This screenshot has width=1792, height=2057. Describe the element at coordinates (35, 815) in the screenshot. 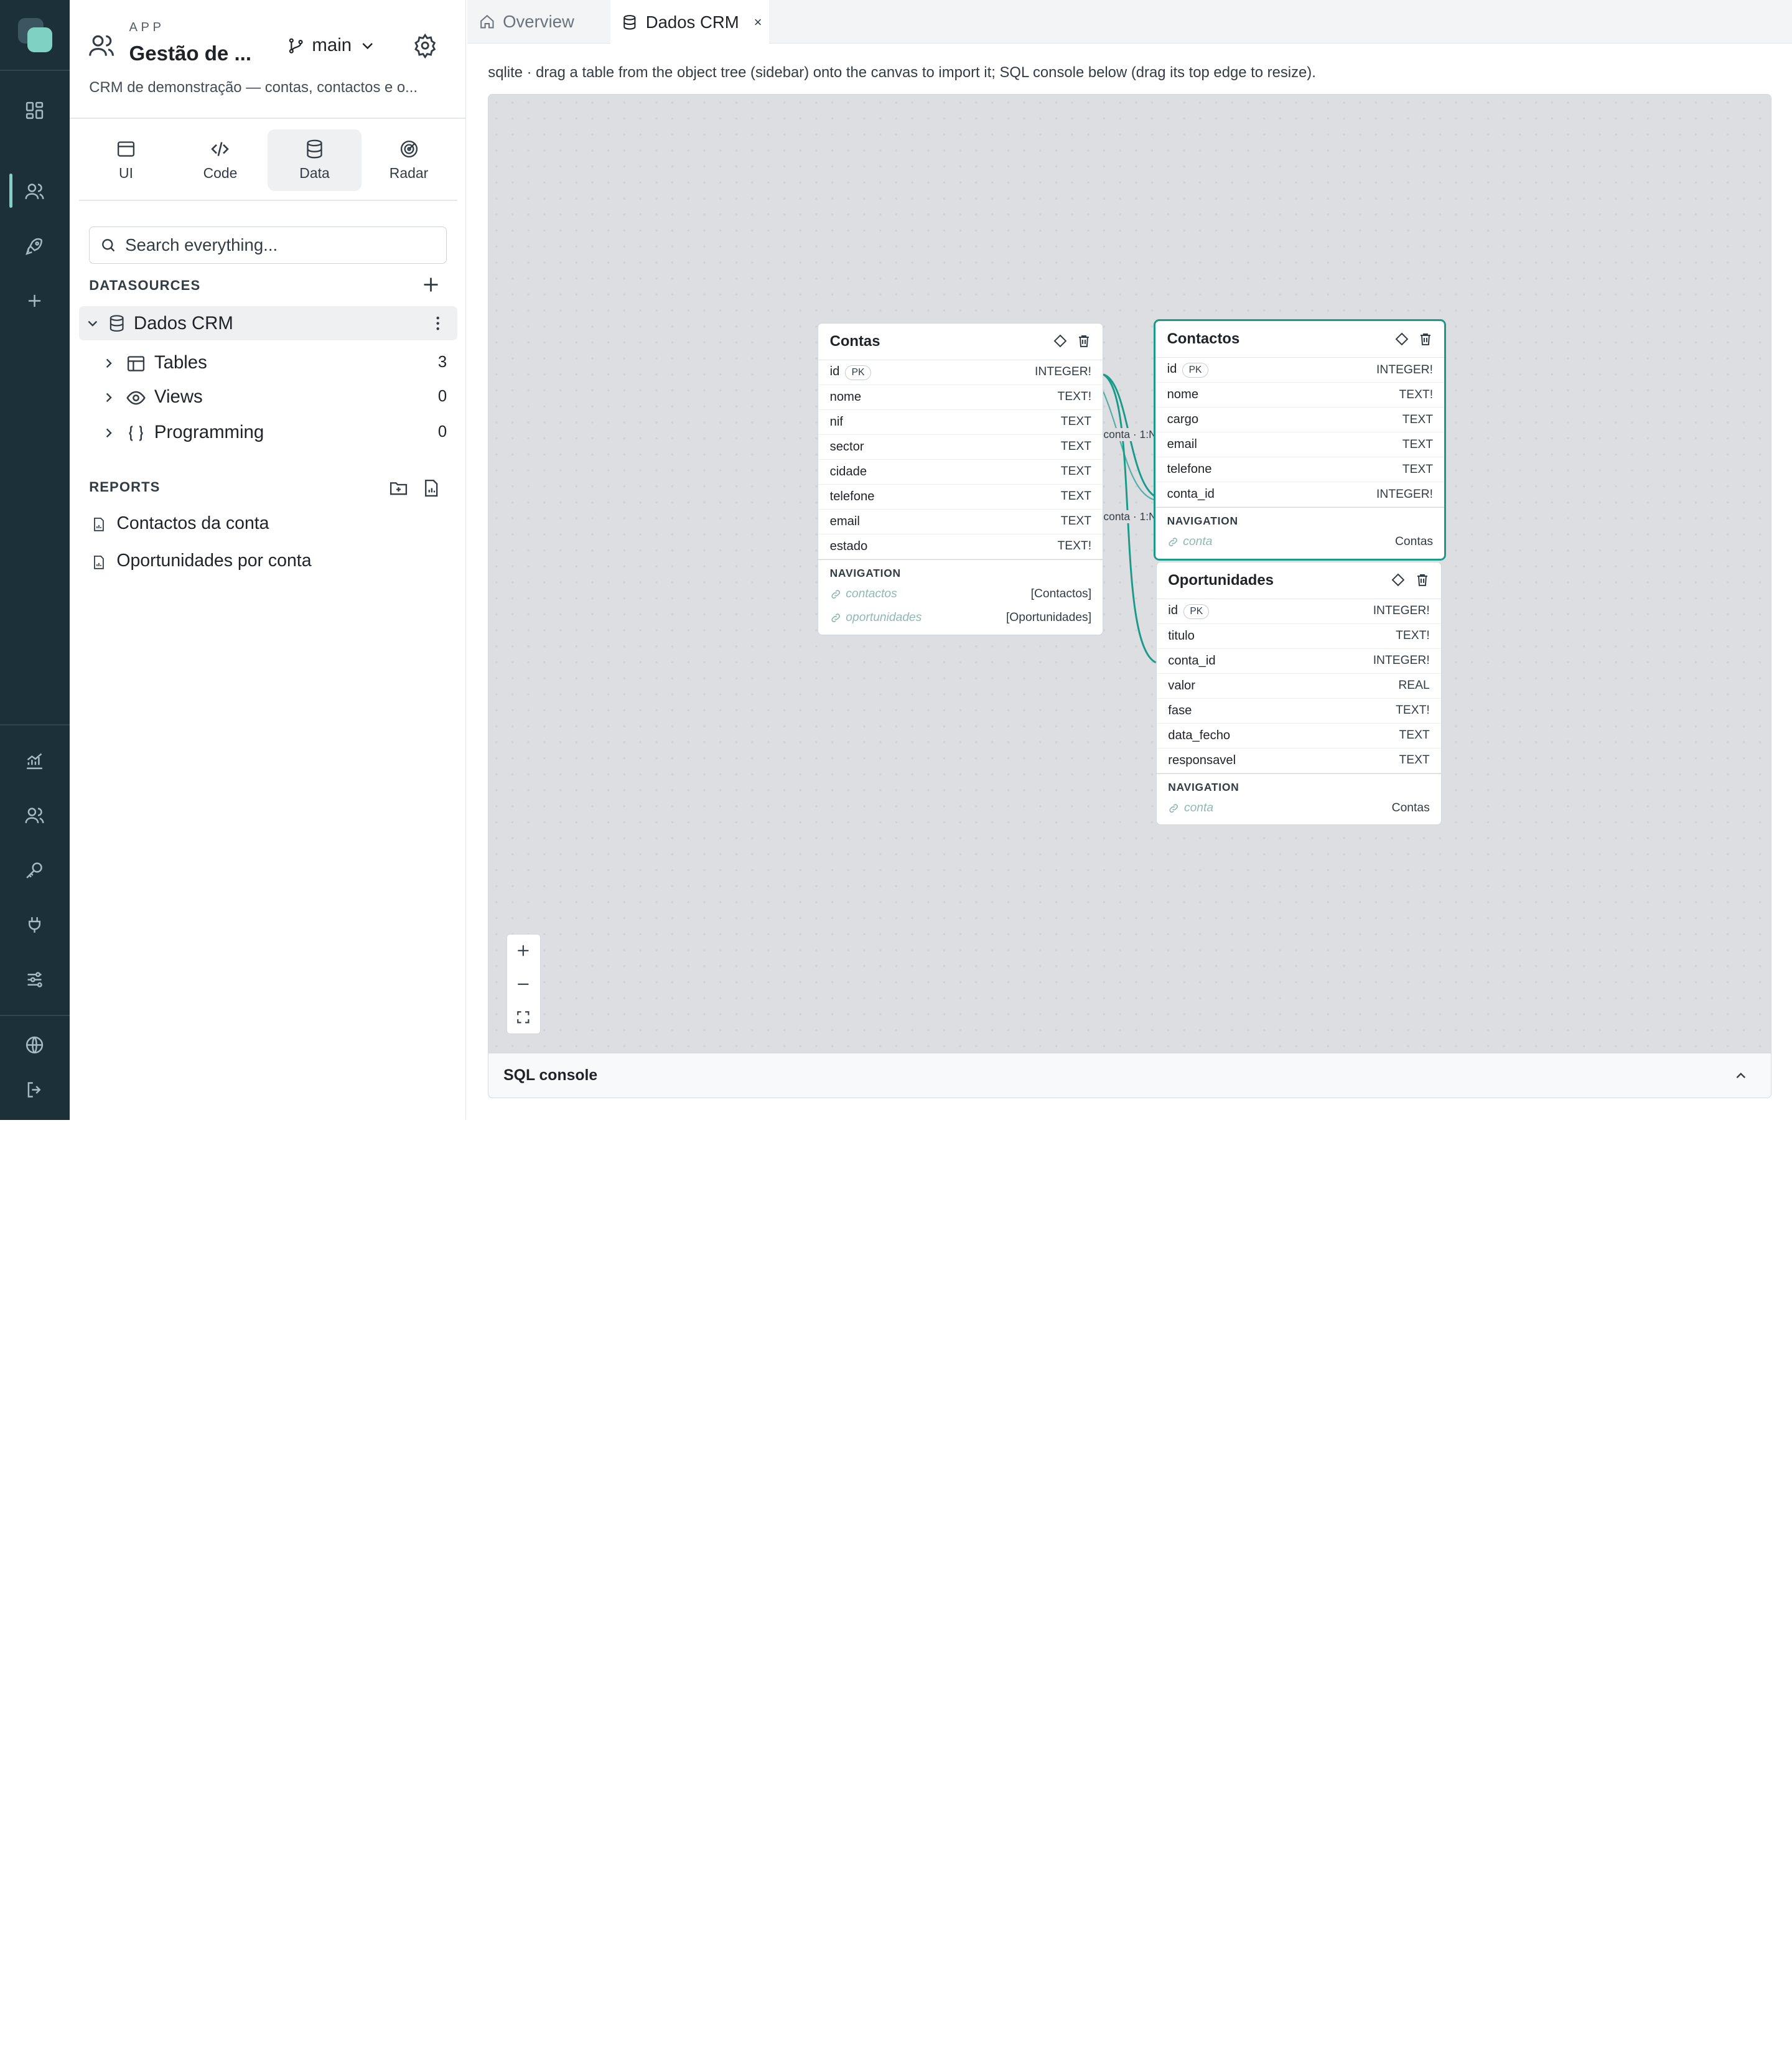

I see `team-icon` at that location.